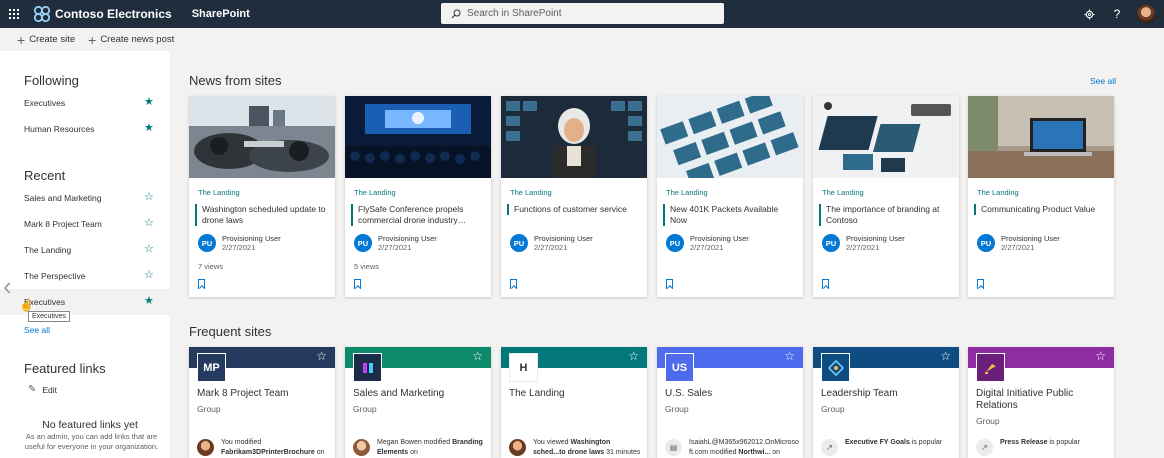  I want to click on site-name: U.S. Sales, so click(730, 394).